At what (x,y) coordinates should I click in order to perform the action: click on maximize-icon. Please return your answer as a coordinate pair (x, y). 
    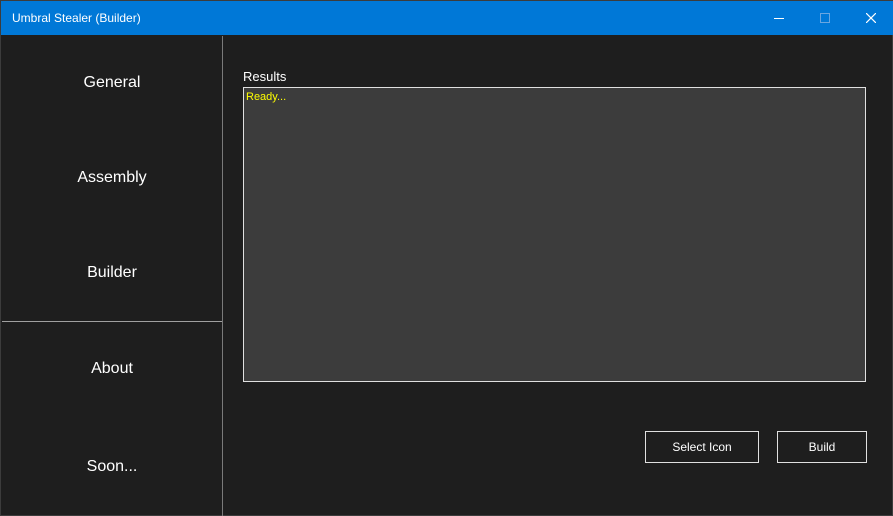
    Looking at the image, I should click on (825, 18).